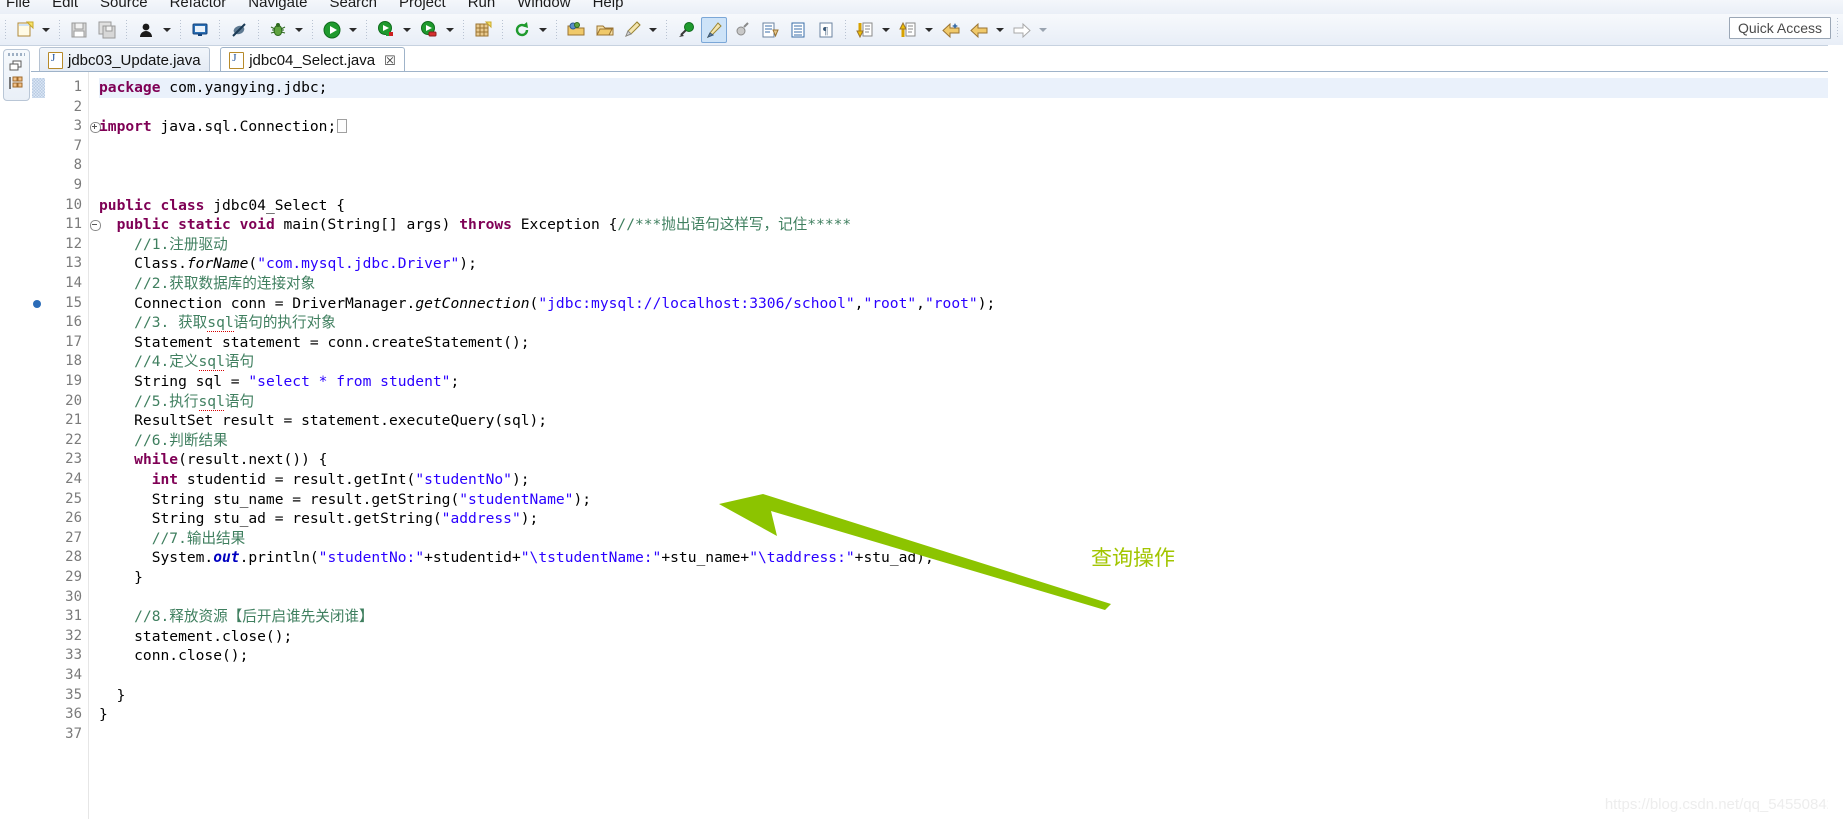  I want to click on menu-item-edit: Edit, so click(65, 5).